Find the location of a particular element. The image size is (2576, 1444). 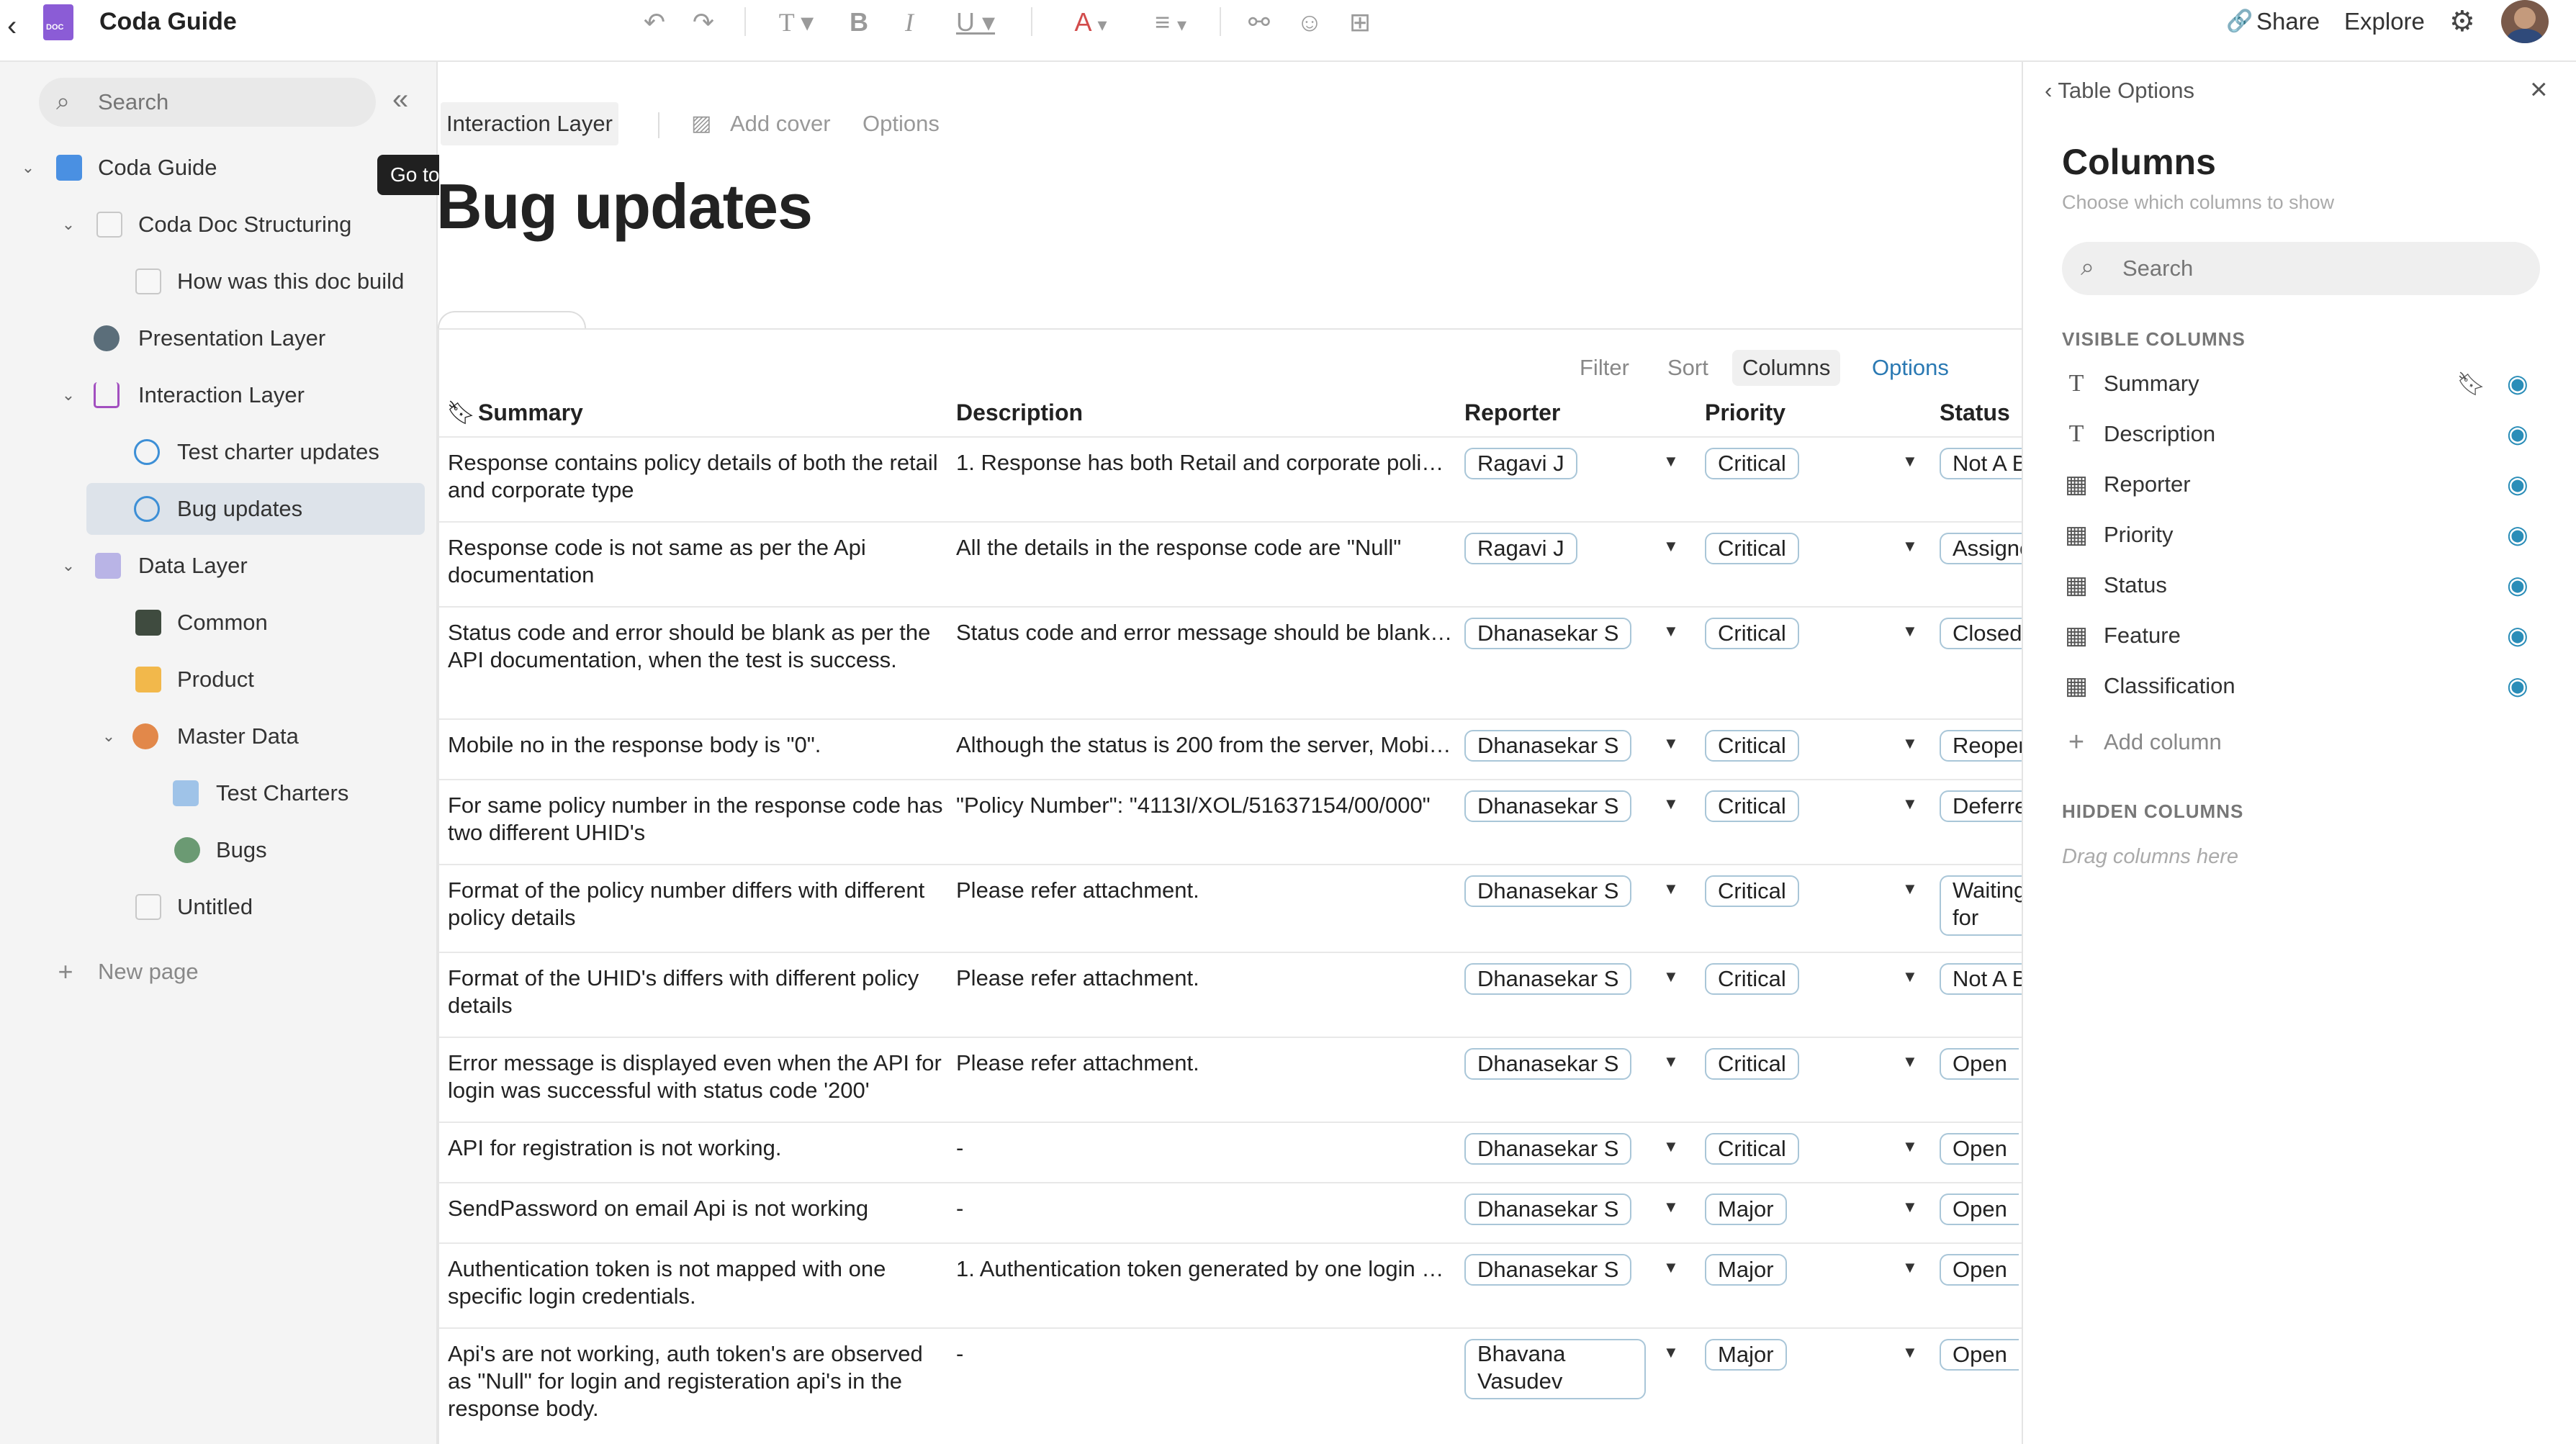

back-chevron-icon: ‹ is located at coordinates (16, 26).